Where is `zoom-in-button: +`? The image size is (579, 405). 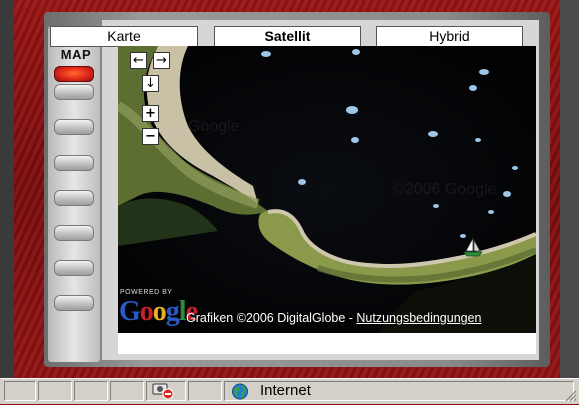
zoom-in-button: + is located at coordinates (150, 113).